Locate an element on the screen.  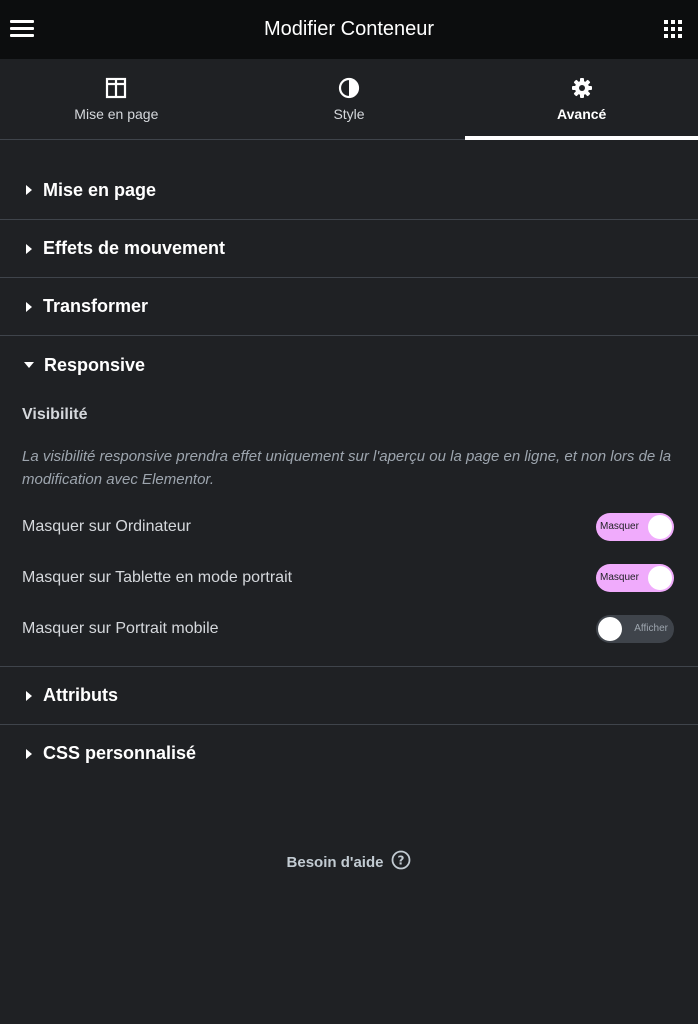
tab-bar: Mise en page Style Avancé is located at coordinates (349, 99).